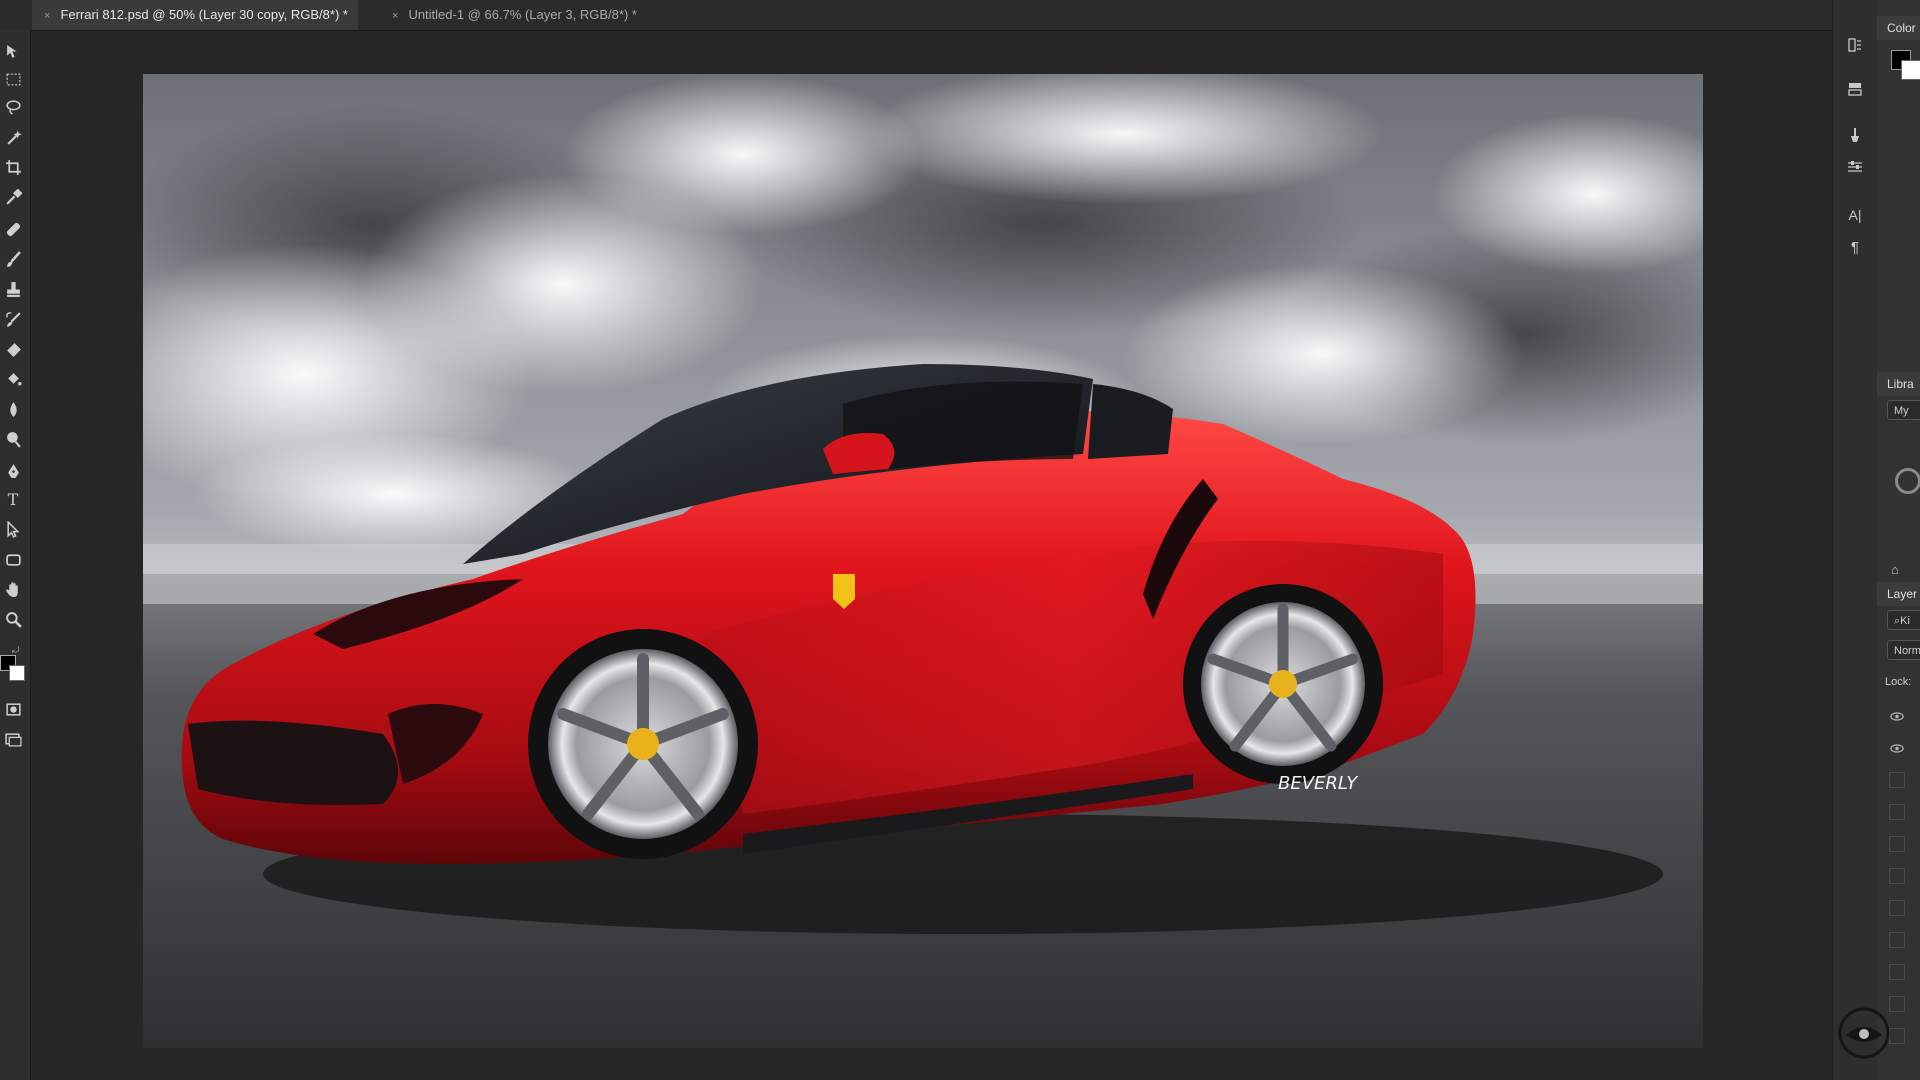 The image size is (1920, 1080). I want to click on tab-untitled-1: × Untitled-1 @ 66.7% (Layer 3, RGB/8*) *, so click(513, 15).